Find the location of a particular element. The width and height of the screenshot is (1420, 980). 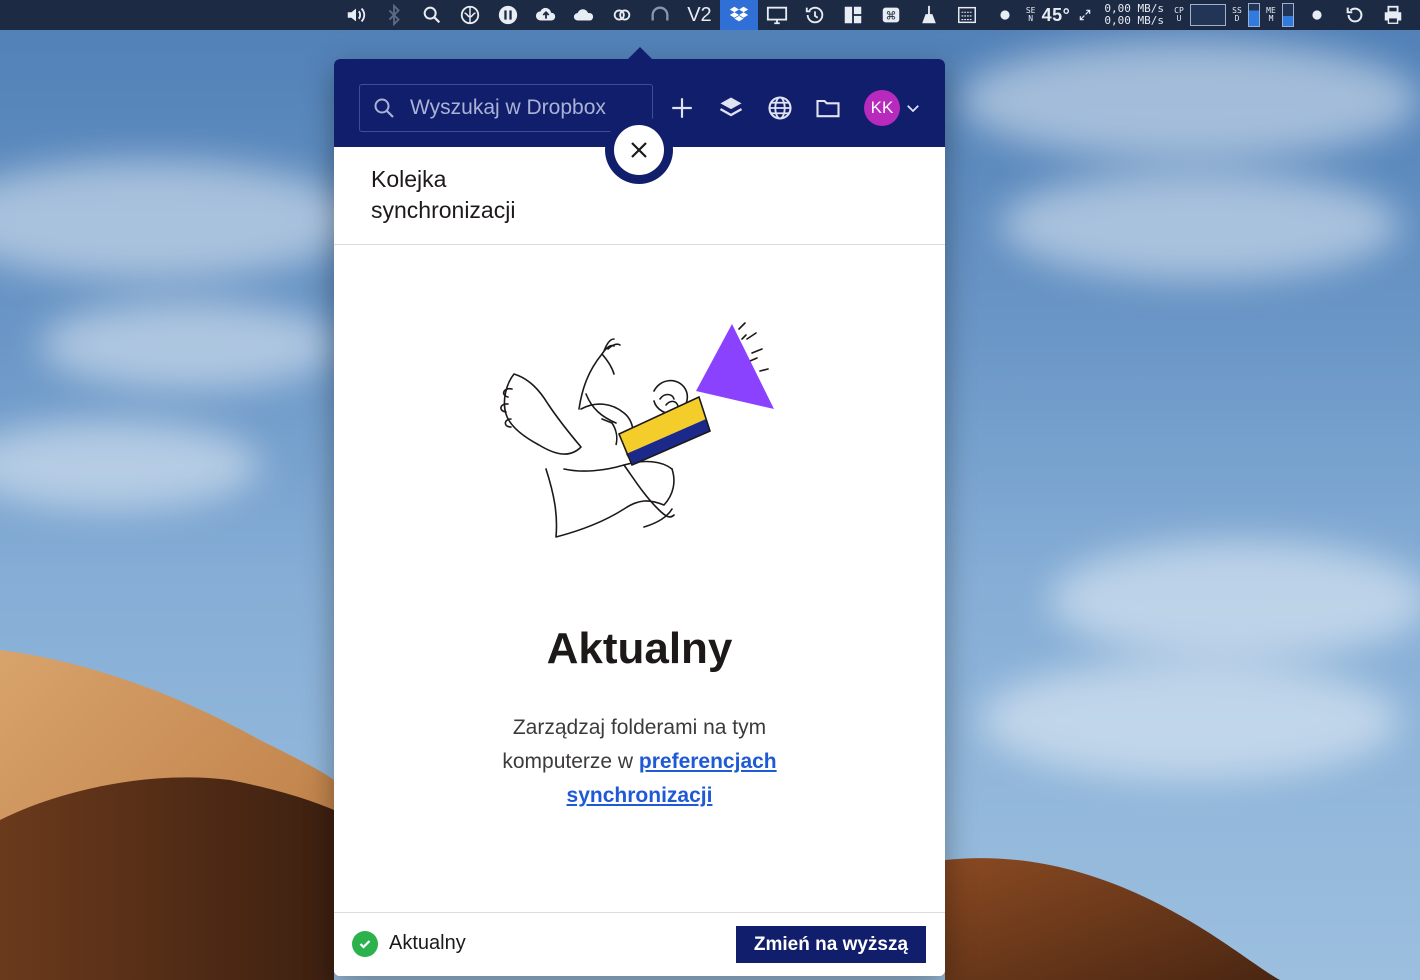

mem-label: MEM is located at coordinates (1271, 14).